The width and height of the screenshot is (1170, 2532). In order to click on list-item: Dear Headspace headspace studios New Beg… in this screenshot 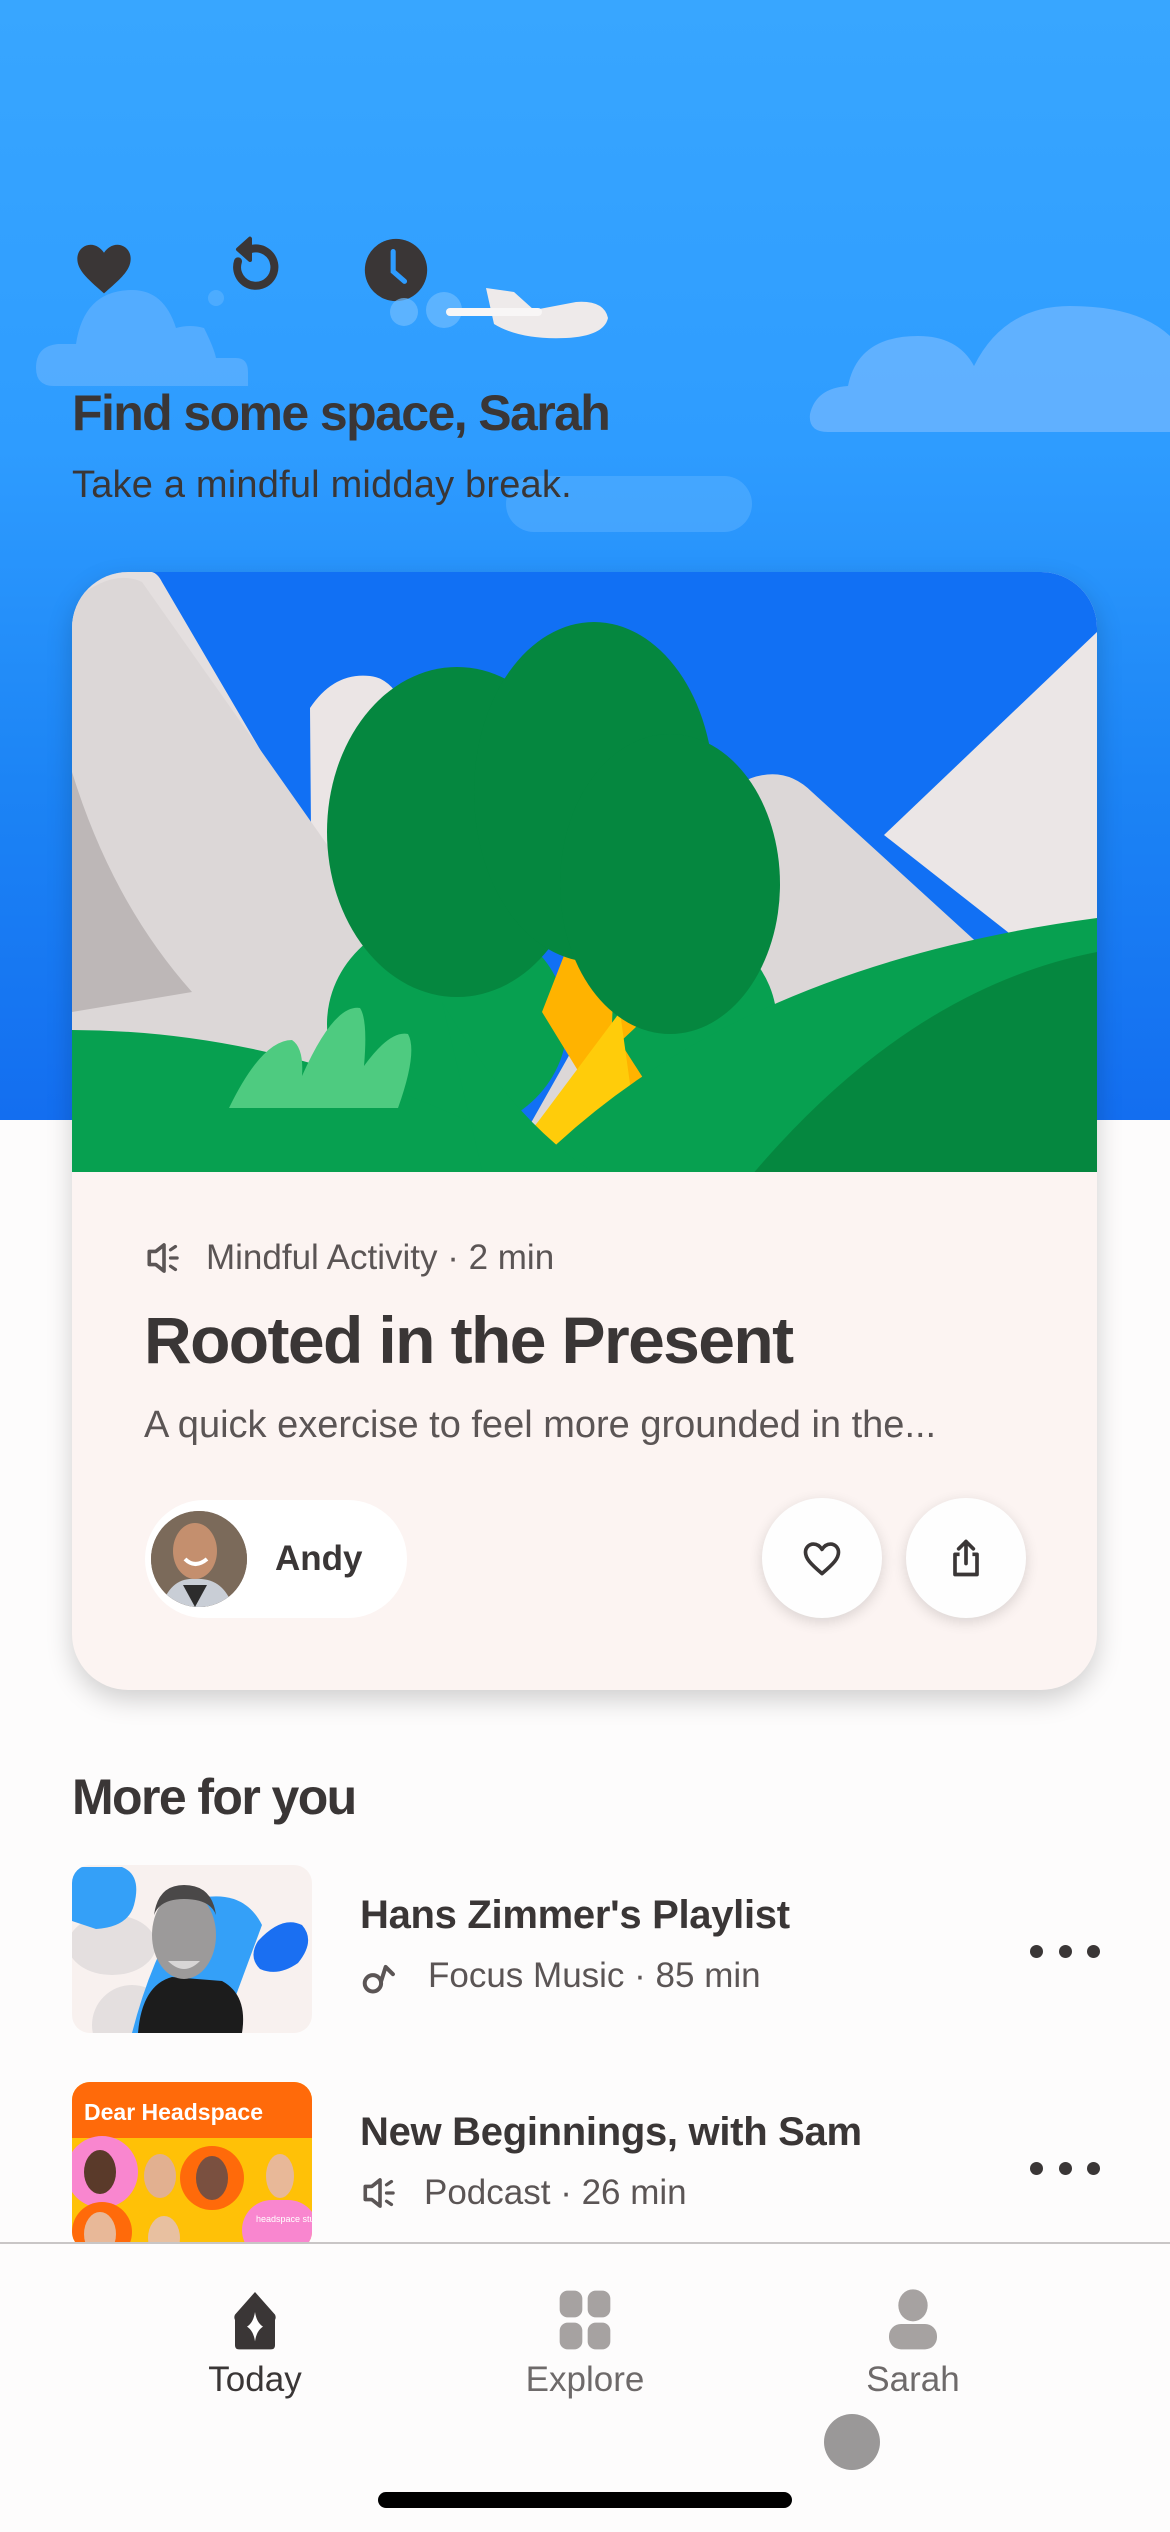, I will do `click(592, 2167)`.